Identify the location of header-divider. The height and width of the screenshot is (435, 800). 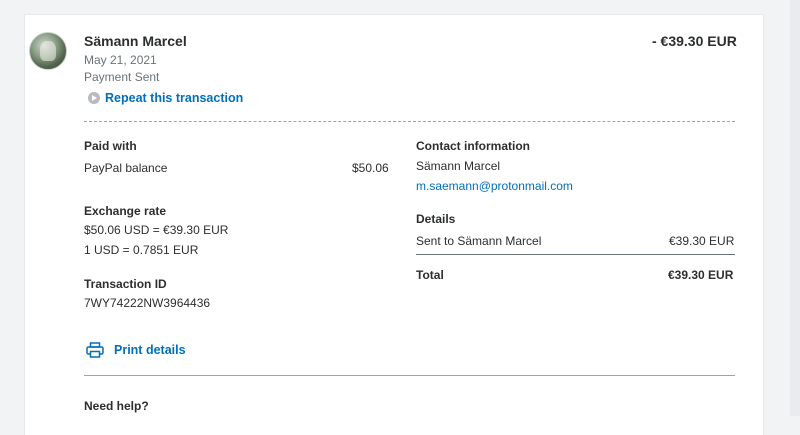
(409, 121).